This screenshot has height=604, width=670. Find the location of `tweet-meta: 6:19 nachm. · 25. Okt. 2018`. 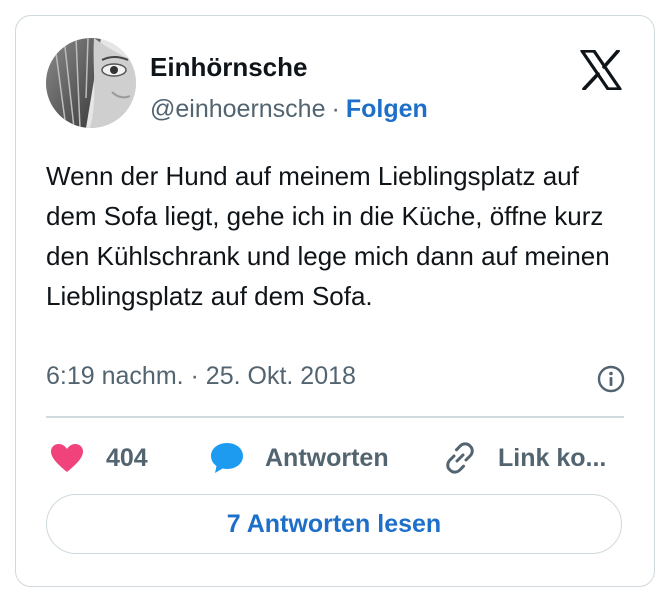

tweet-meta: 6:19 nachm. · 25. Okt. 2018 is located at coordinates (336, 379).